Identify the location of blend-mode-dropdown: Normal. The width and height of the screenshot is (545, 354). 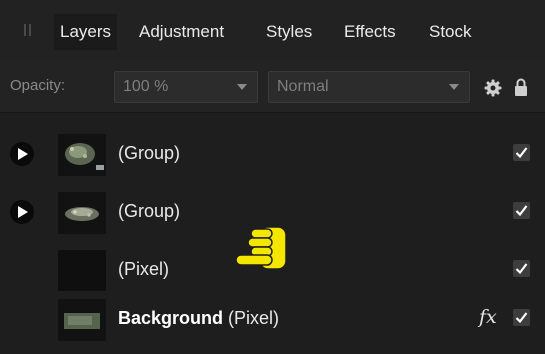
(369, 87).